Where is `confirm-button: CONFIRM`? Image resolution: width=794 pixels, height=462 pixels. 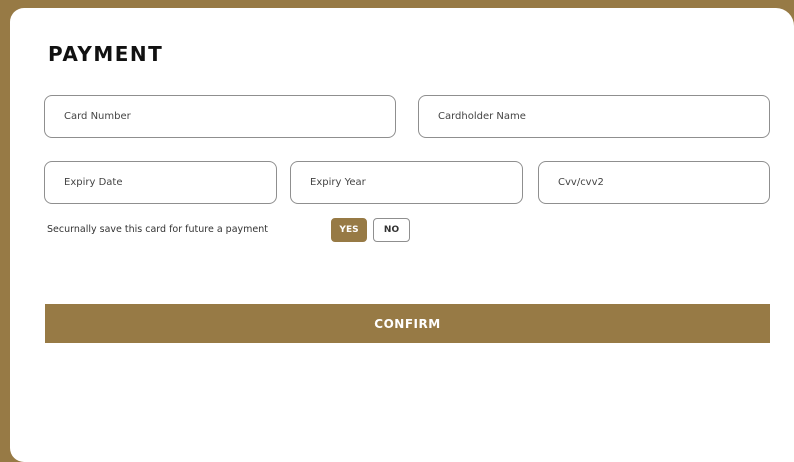 confirm-button: CONFIRM is located at coordinates (407, 323).